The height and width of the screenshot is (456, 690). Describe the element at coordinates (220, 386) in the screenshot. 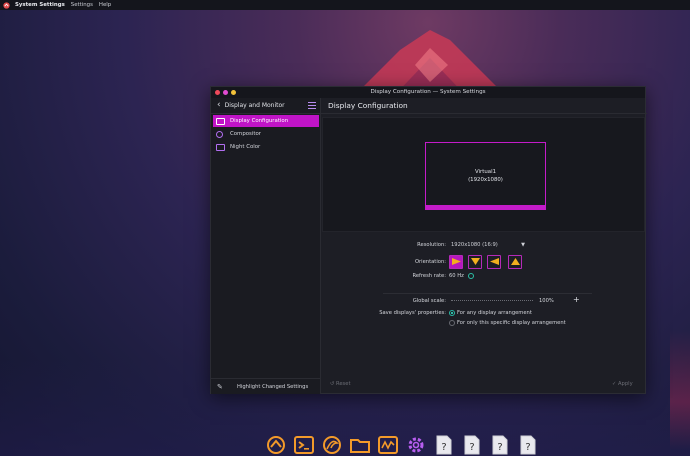

I see `pencil-icon: ✎` at that location.